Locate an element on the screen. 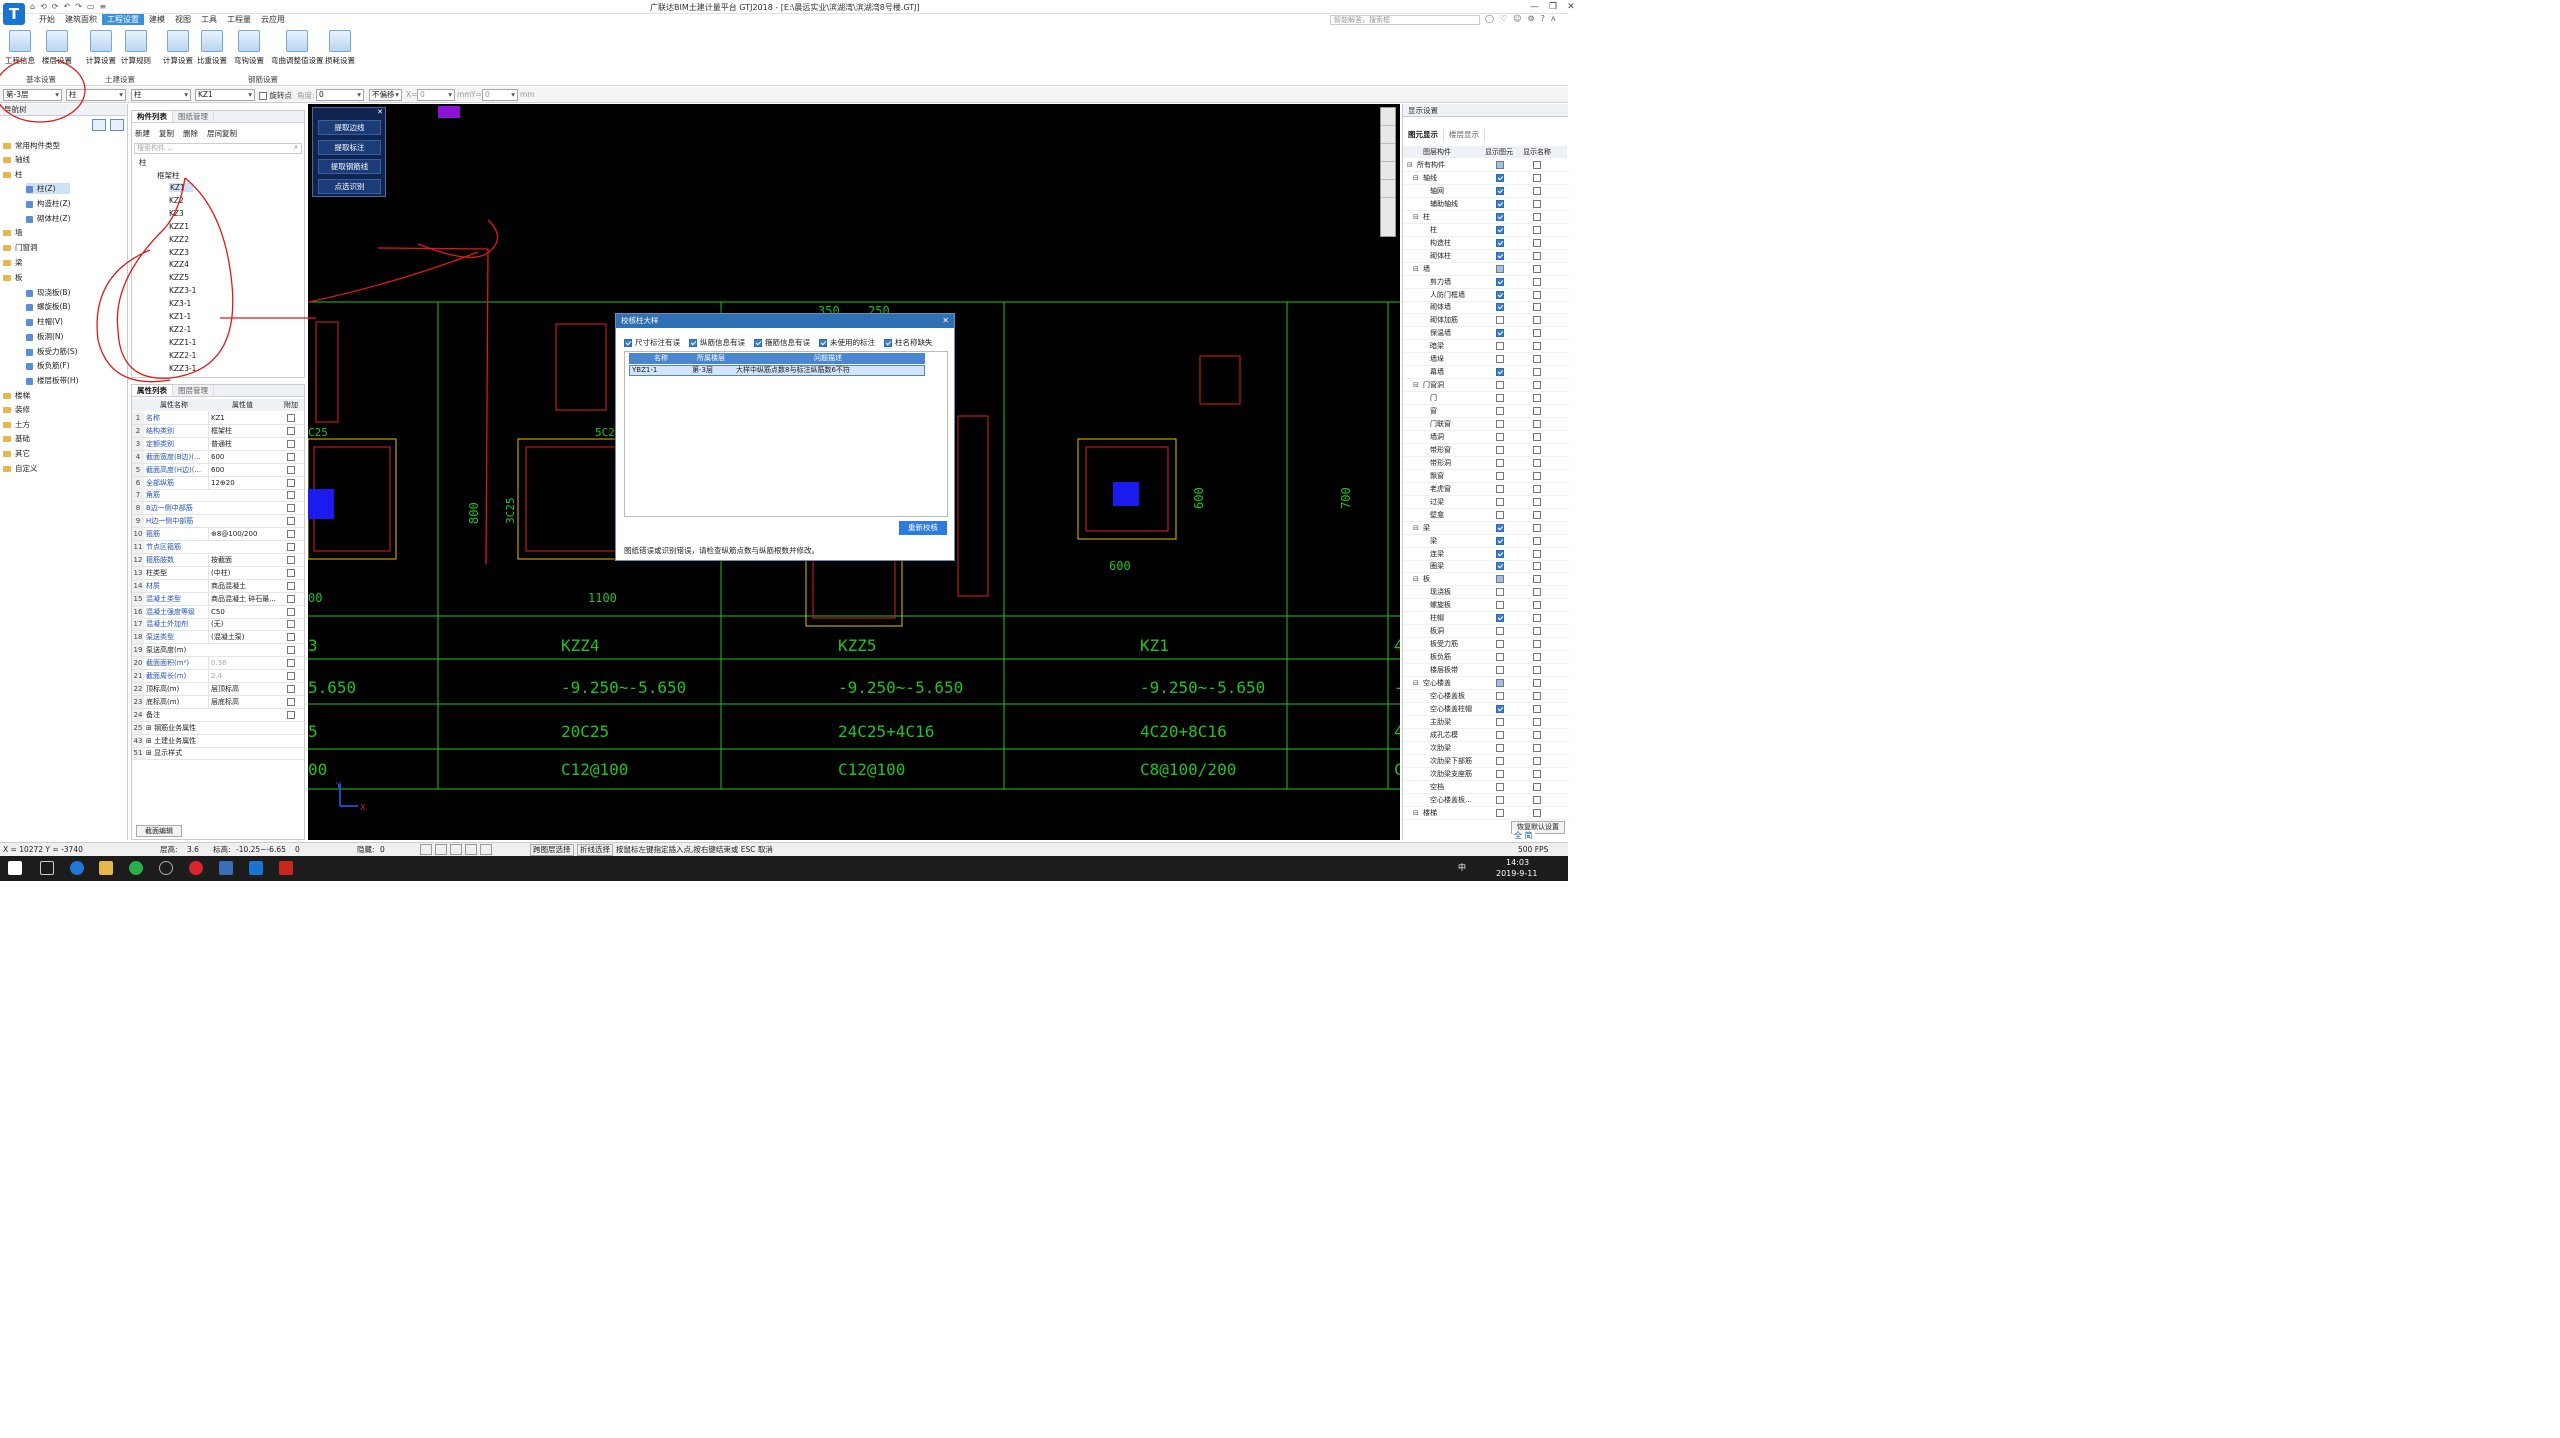 The height and width of the screenshot is (1438, 2560). extract-button: 提取标注 is located at coordinates (349, 147).